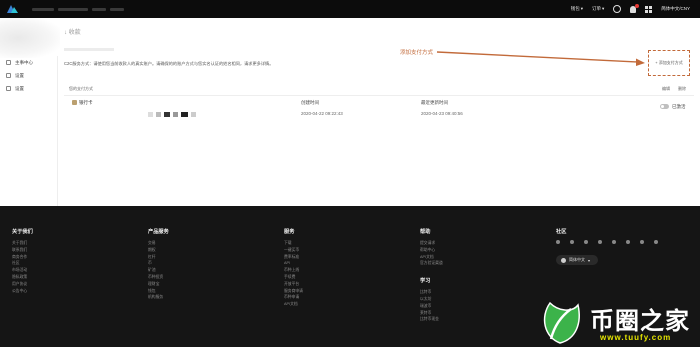 The image size is (700, 347). I want to click on footer-link: 以太坊, so click(431, 299).